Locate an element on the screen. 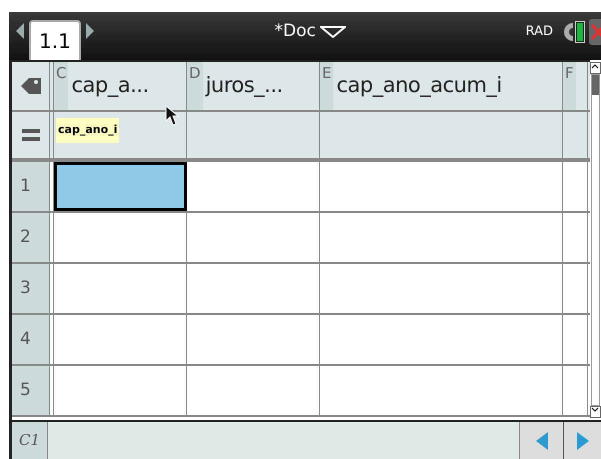 Image resolution: width=601 pixels, height=459 pixels. row-number: 5 is located at coordinates (31, 390).